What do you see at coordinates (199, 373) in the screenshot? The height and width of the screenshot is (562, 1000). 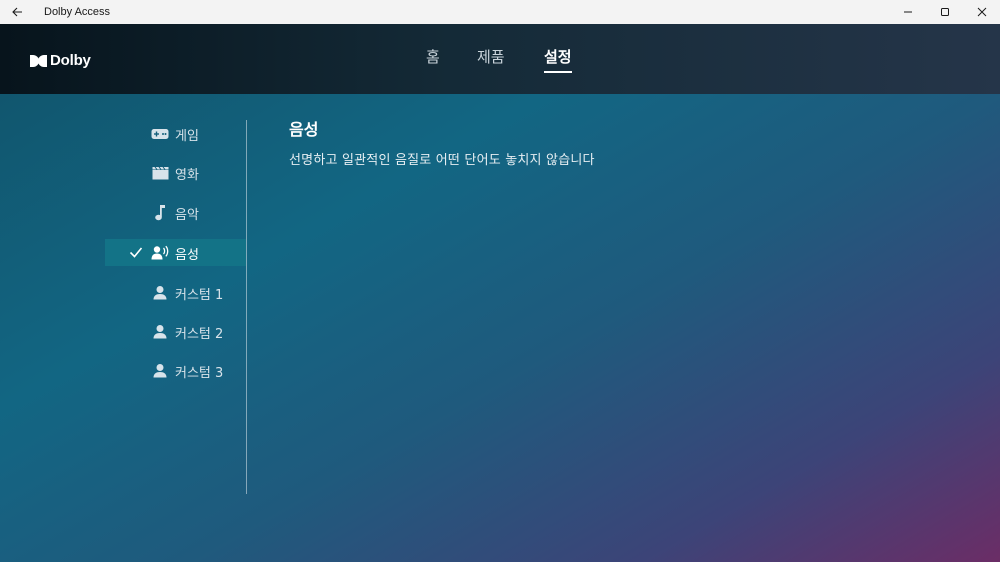 I see `sidebar-item-label: 커스텀 3` at bounding box center [199, 373].